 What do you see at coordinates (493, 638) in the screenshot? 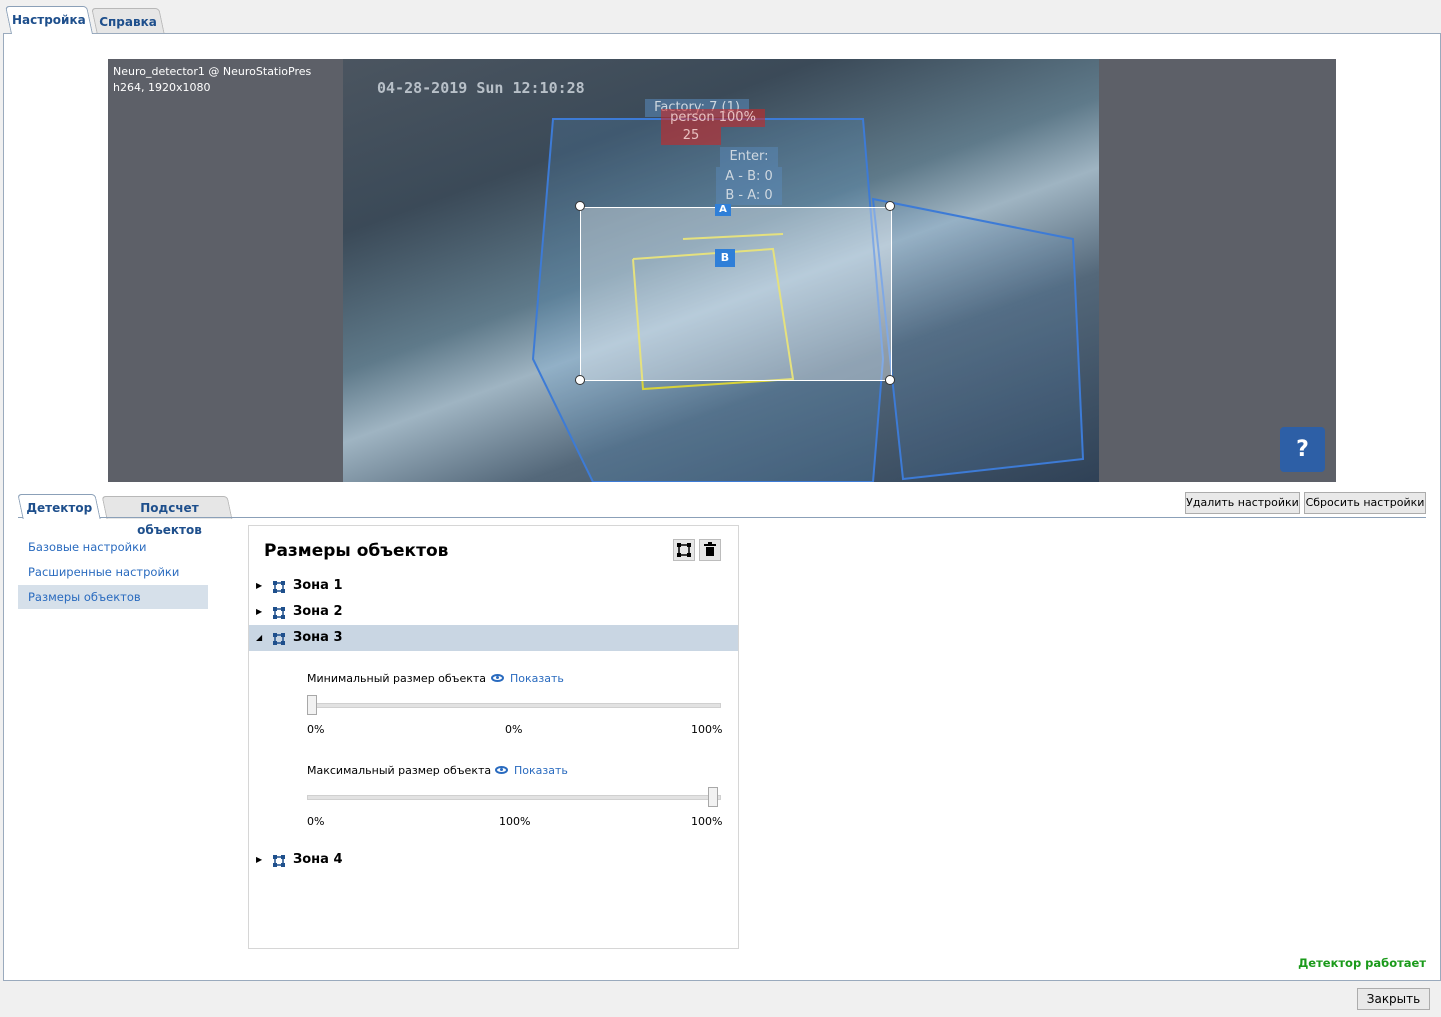
I see `zone-row-selected: ◢ Зона 3` at bounding box center [493, 638].